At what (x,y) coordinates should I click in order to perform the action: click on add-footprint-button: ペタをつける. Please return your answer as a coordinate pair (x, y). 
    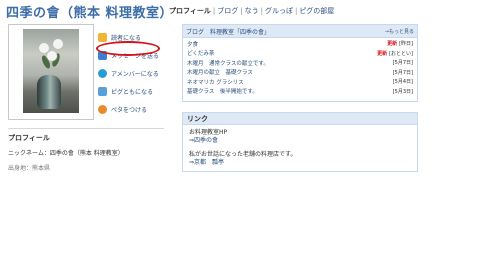
    Looking at the image, I should click on (128, 109).